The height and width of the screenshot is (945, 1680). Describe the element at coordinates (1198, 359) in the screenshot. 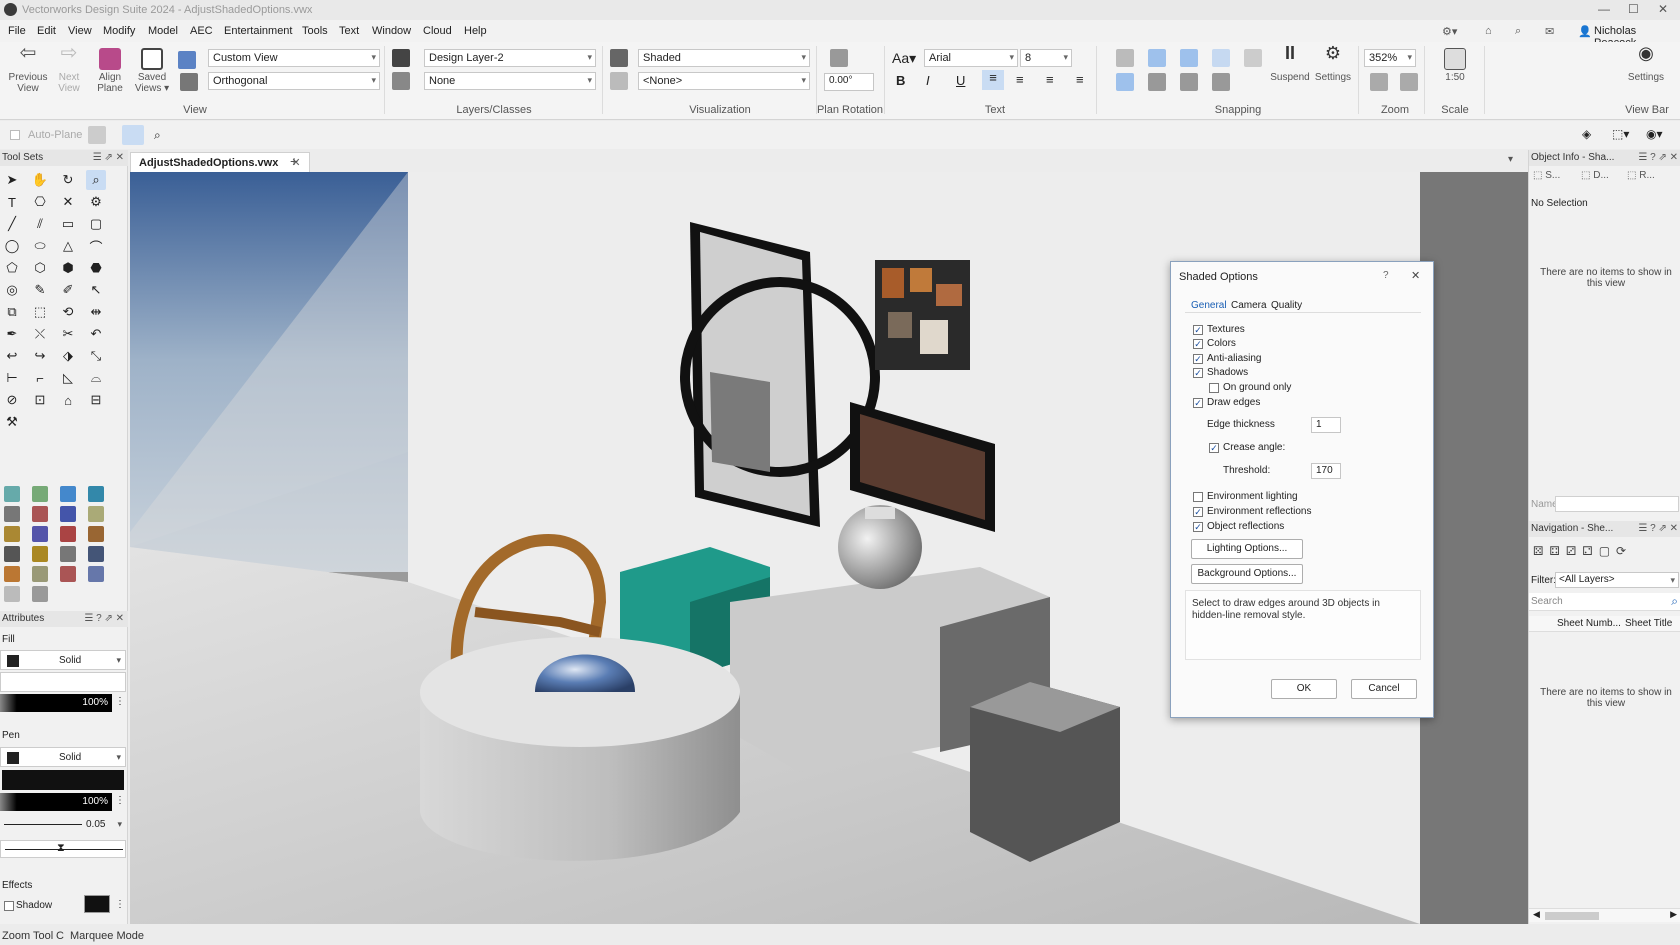

I see `anti-aliasing-checkbox: ✓` at that location.